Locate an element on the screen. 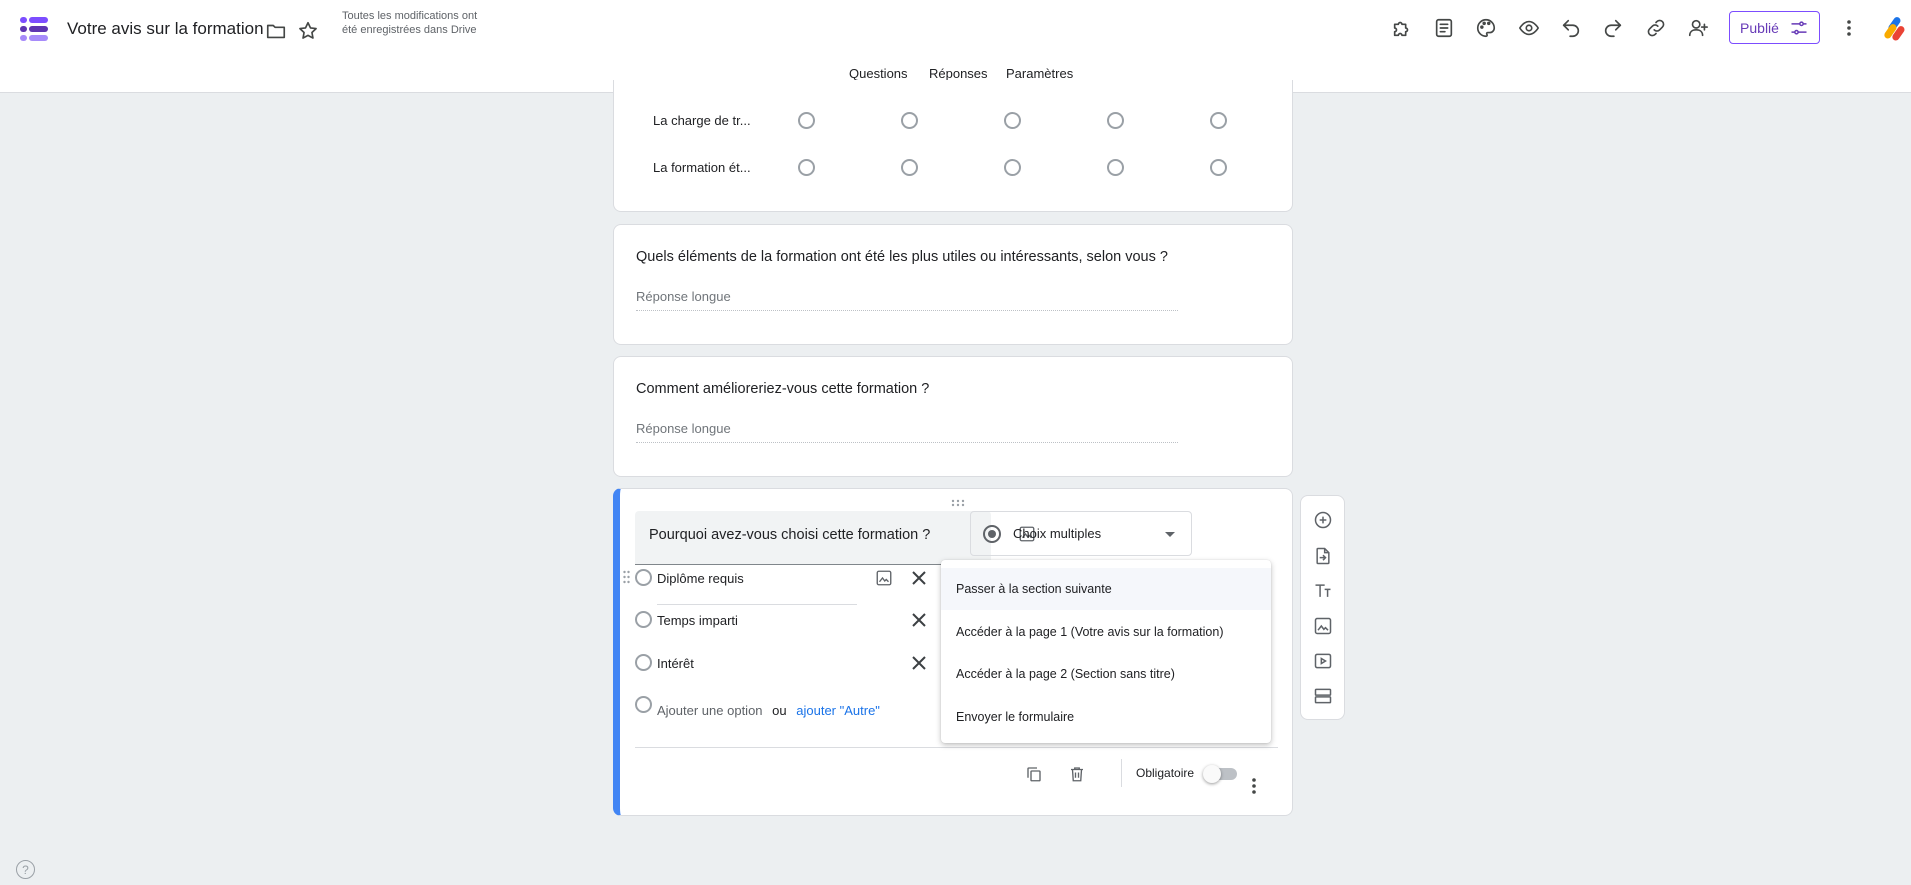  star-icon is located at coordinates (308, 31).